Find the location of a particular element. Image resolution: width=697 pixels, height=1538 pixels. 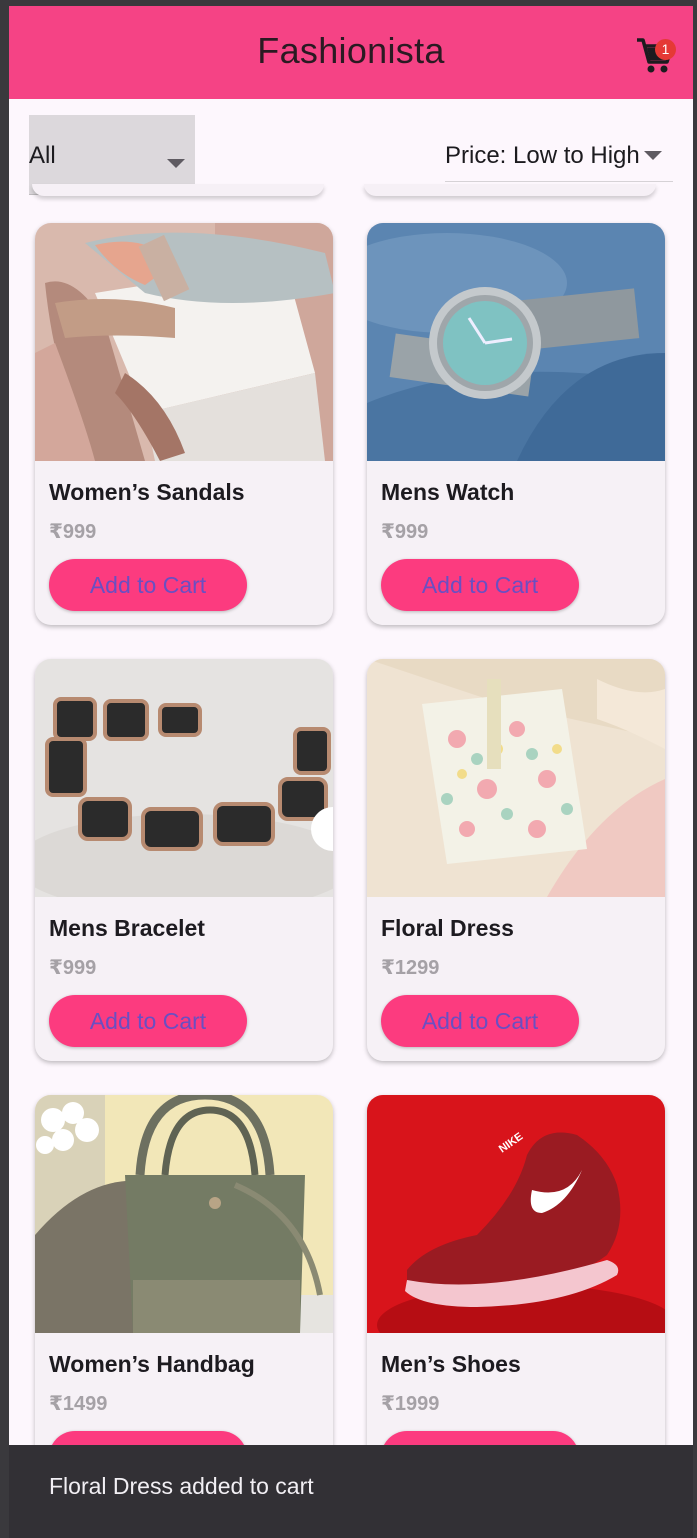

product-name: Women’s Sandals is located at coordinates (147, 492).